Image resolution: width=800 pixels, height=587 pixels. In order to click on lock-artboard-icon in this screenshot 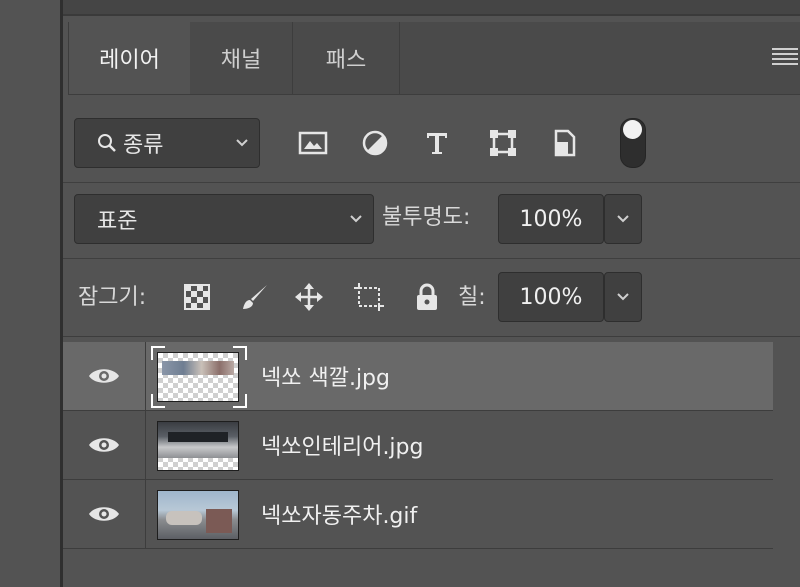, I will do `click(369, 297)`.